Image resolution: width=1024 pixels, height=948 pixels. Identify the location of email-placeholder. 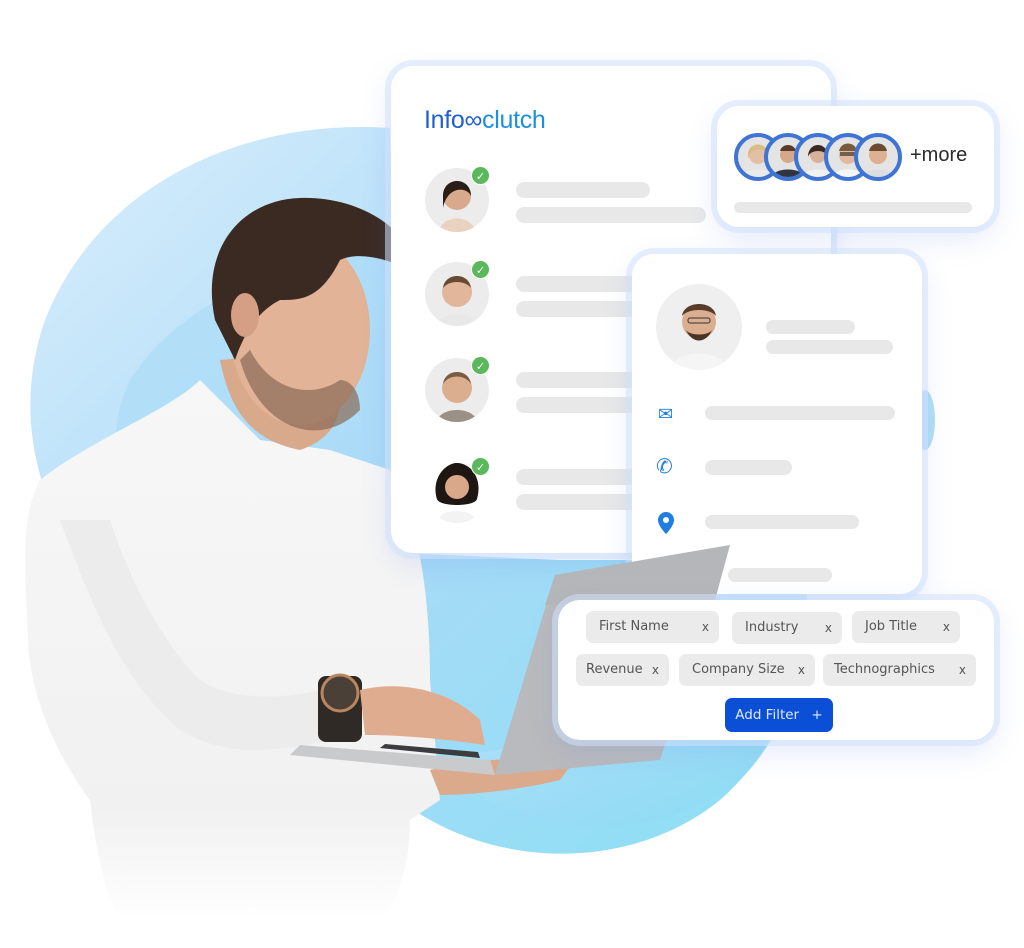
(800, 413).